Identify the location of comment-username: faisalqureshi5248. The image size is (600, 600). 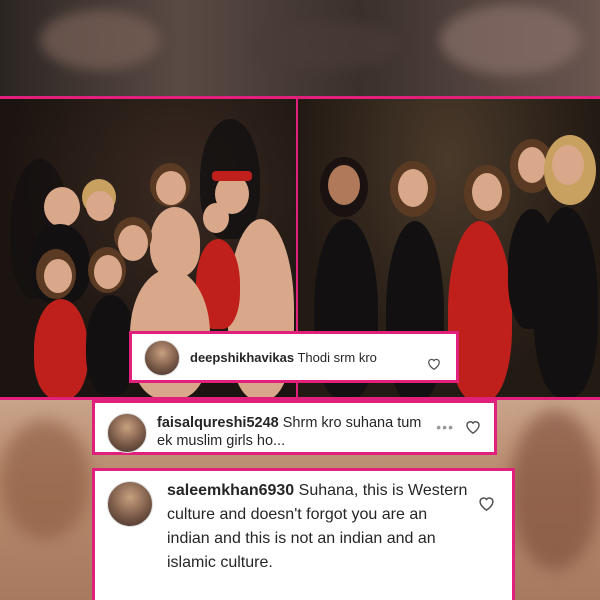
(218, 423).